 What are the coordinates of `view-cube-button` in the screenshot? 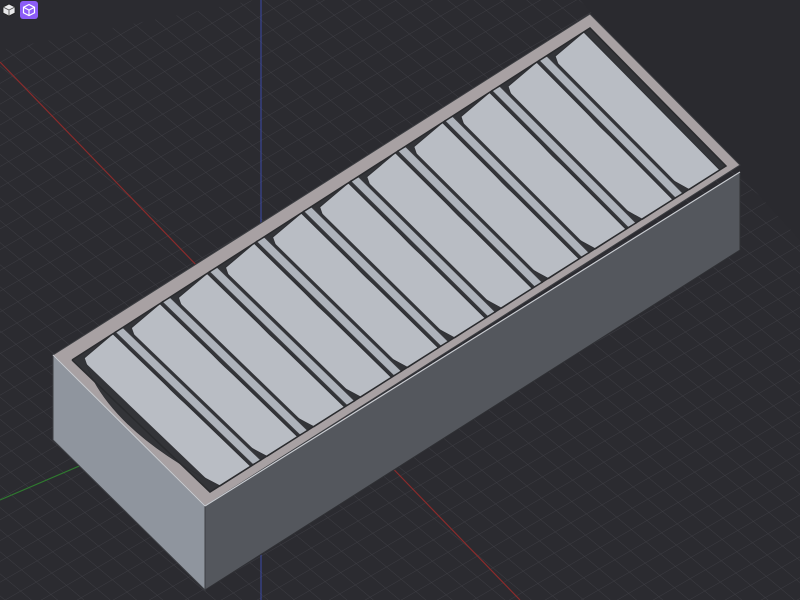 It's located at (9, 10).